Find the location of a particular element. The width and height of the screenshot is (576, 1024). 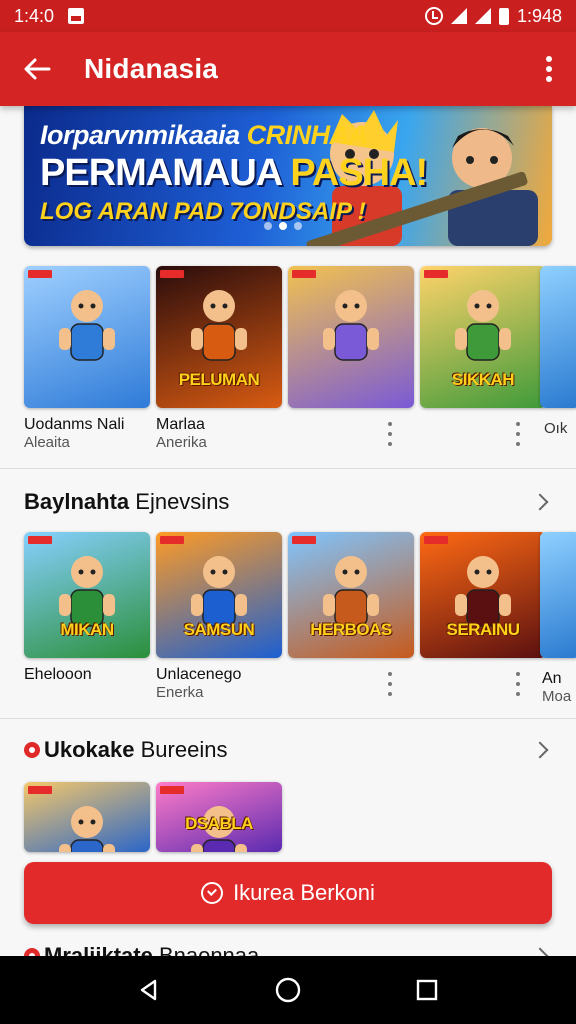

game-thumbnail: MIKAN is located at coordinates (87, 595).